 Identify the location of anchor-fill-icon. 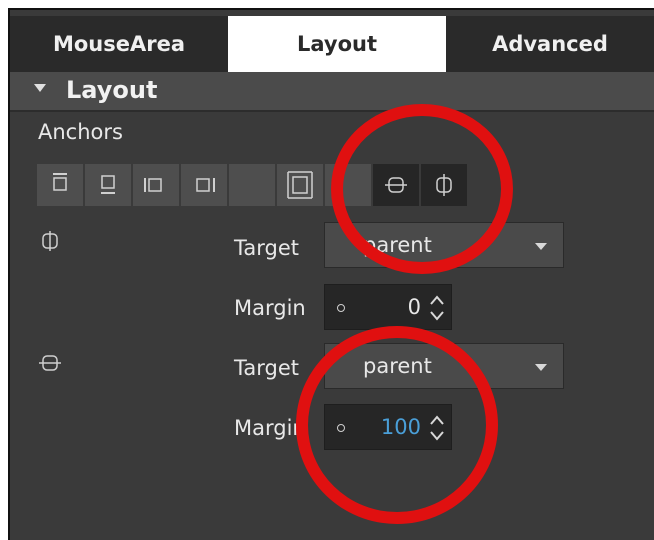
(300, 185).